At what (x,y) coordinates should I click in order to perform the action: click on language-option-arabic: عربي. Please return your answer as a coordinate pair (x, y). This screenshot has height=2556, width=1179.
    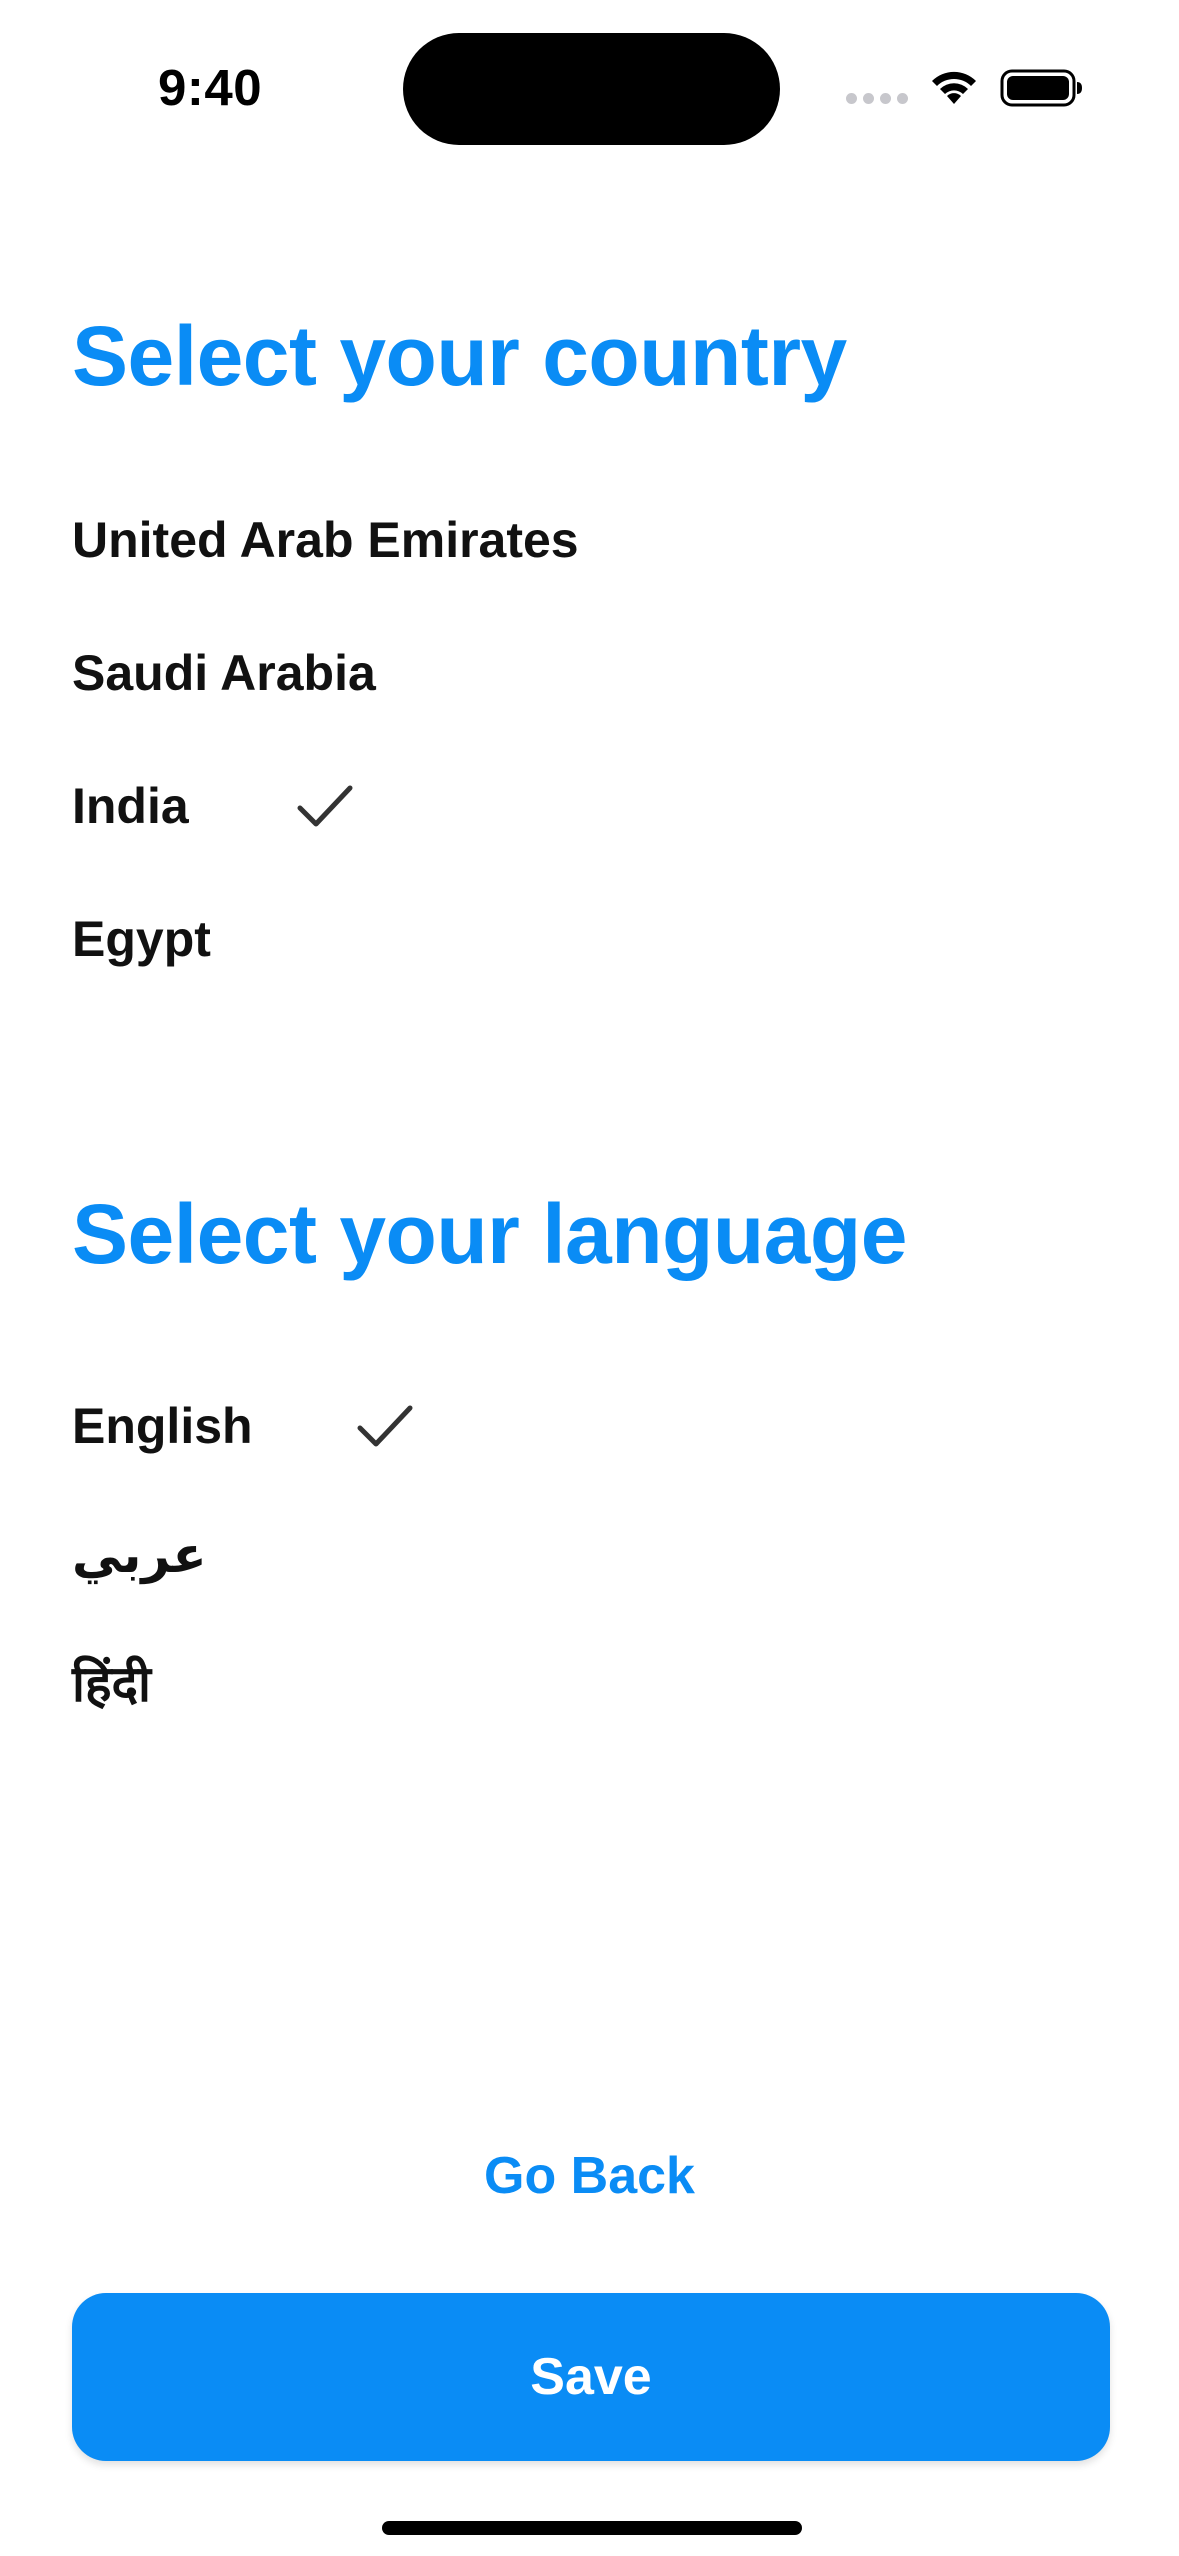
    Looking at the image, I should click on (139, 1555).